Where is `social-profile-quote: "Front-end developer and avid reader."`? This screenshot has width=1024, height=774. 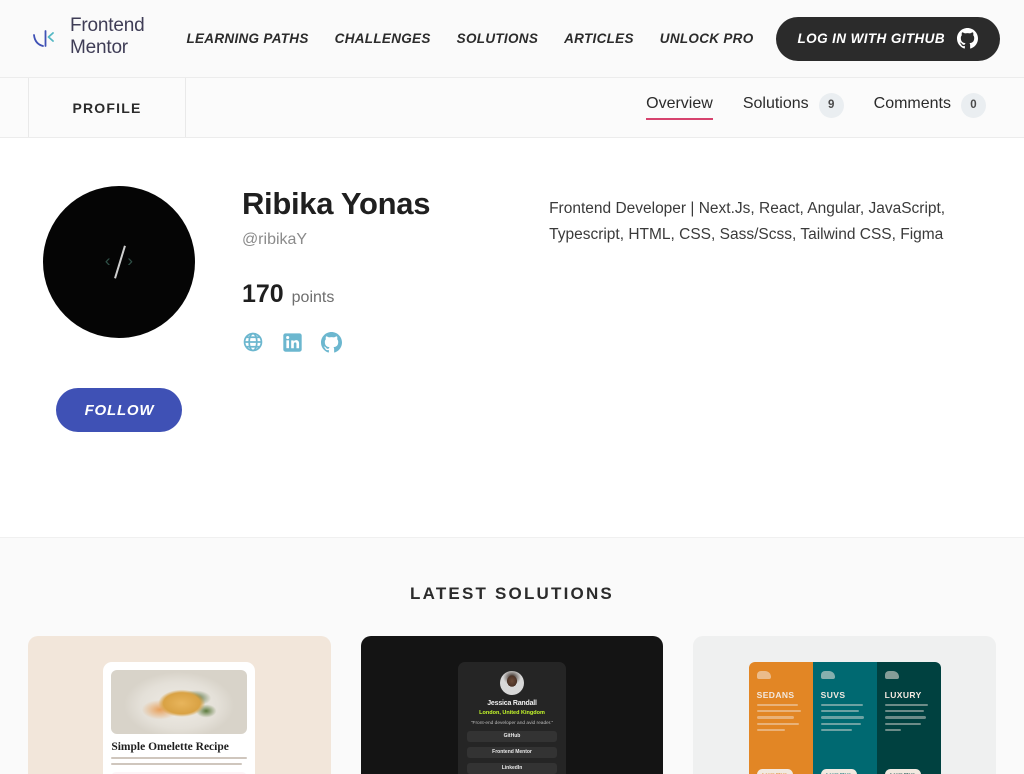 social-profile-quote: "Front-end developer and avid reader." is located at coordinates (512, 723).